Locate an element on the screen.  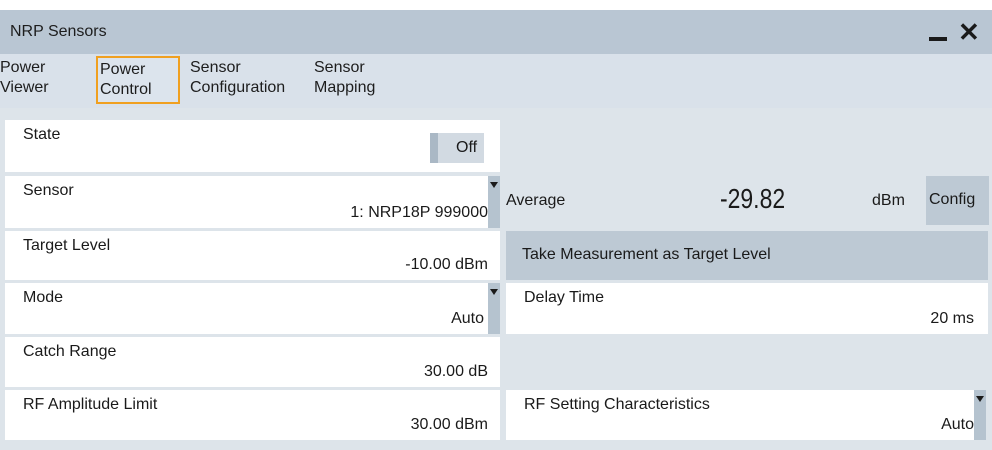
tab-sensor-mapping: Sensor Mapping is located at coordinates (354, 80).